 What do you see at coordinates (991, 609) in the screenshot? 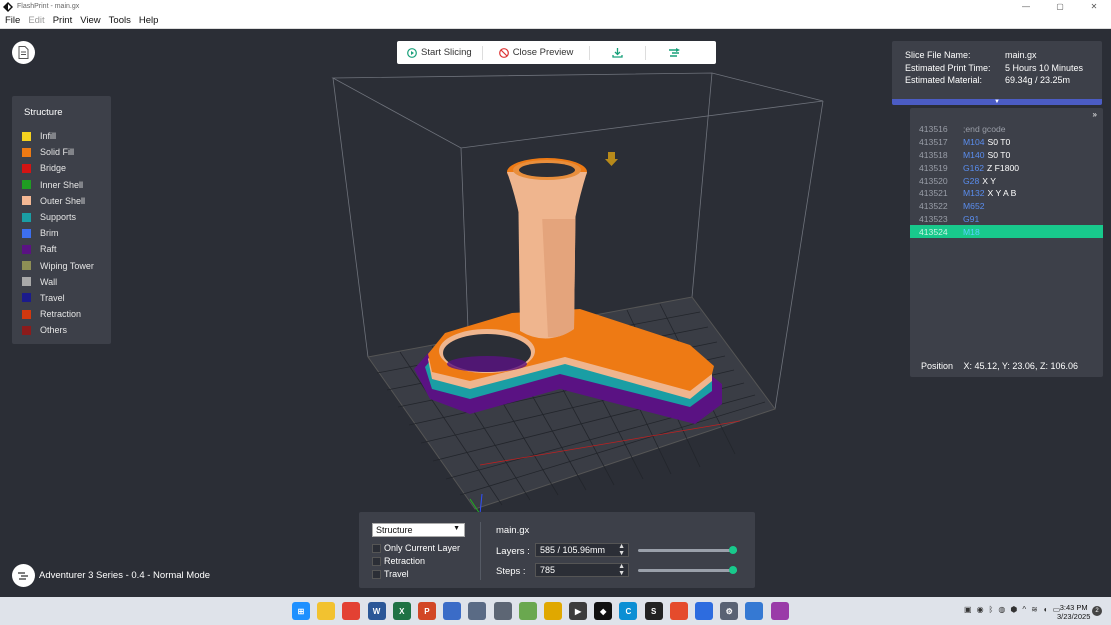
I see `bluetooth-icon: ᛒ` at bounding box center [991, 609].